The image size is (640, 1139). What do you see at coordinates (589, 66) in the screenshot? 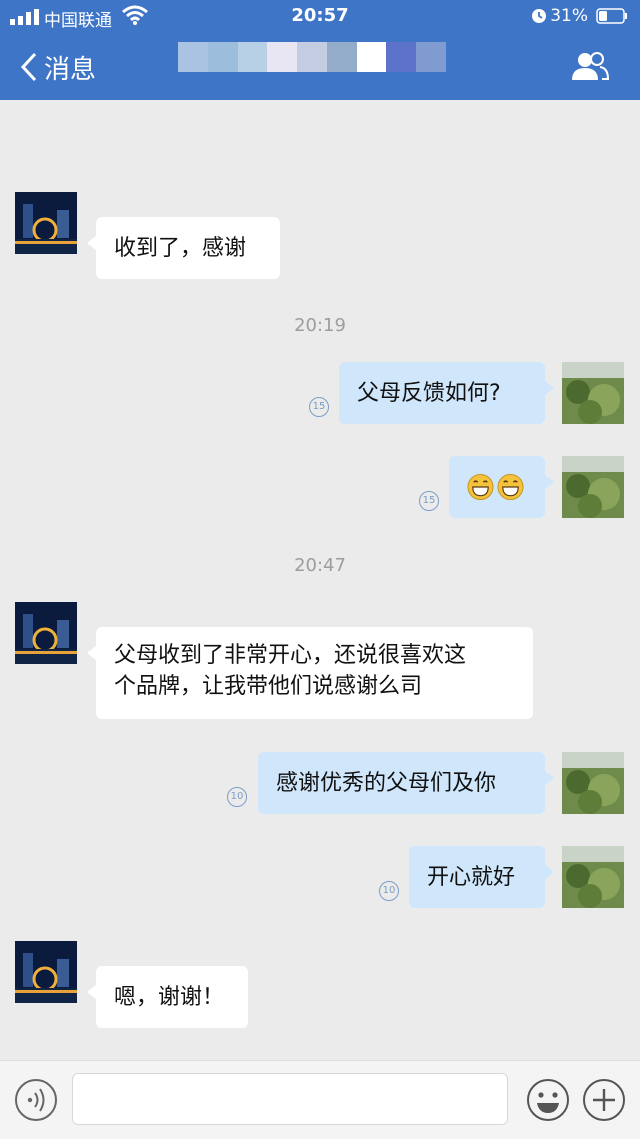
I see `group-members-icon` at bounding box center [589, 66].